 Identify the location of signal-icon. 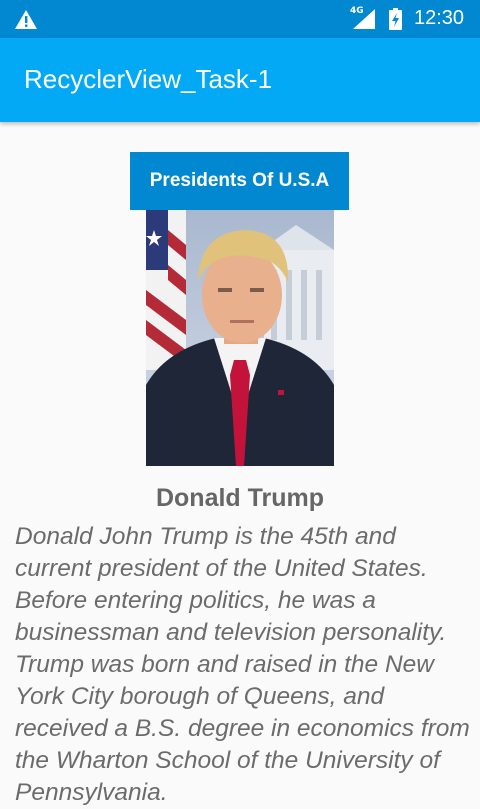
(364, 21).